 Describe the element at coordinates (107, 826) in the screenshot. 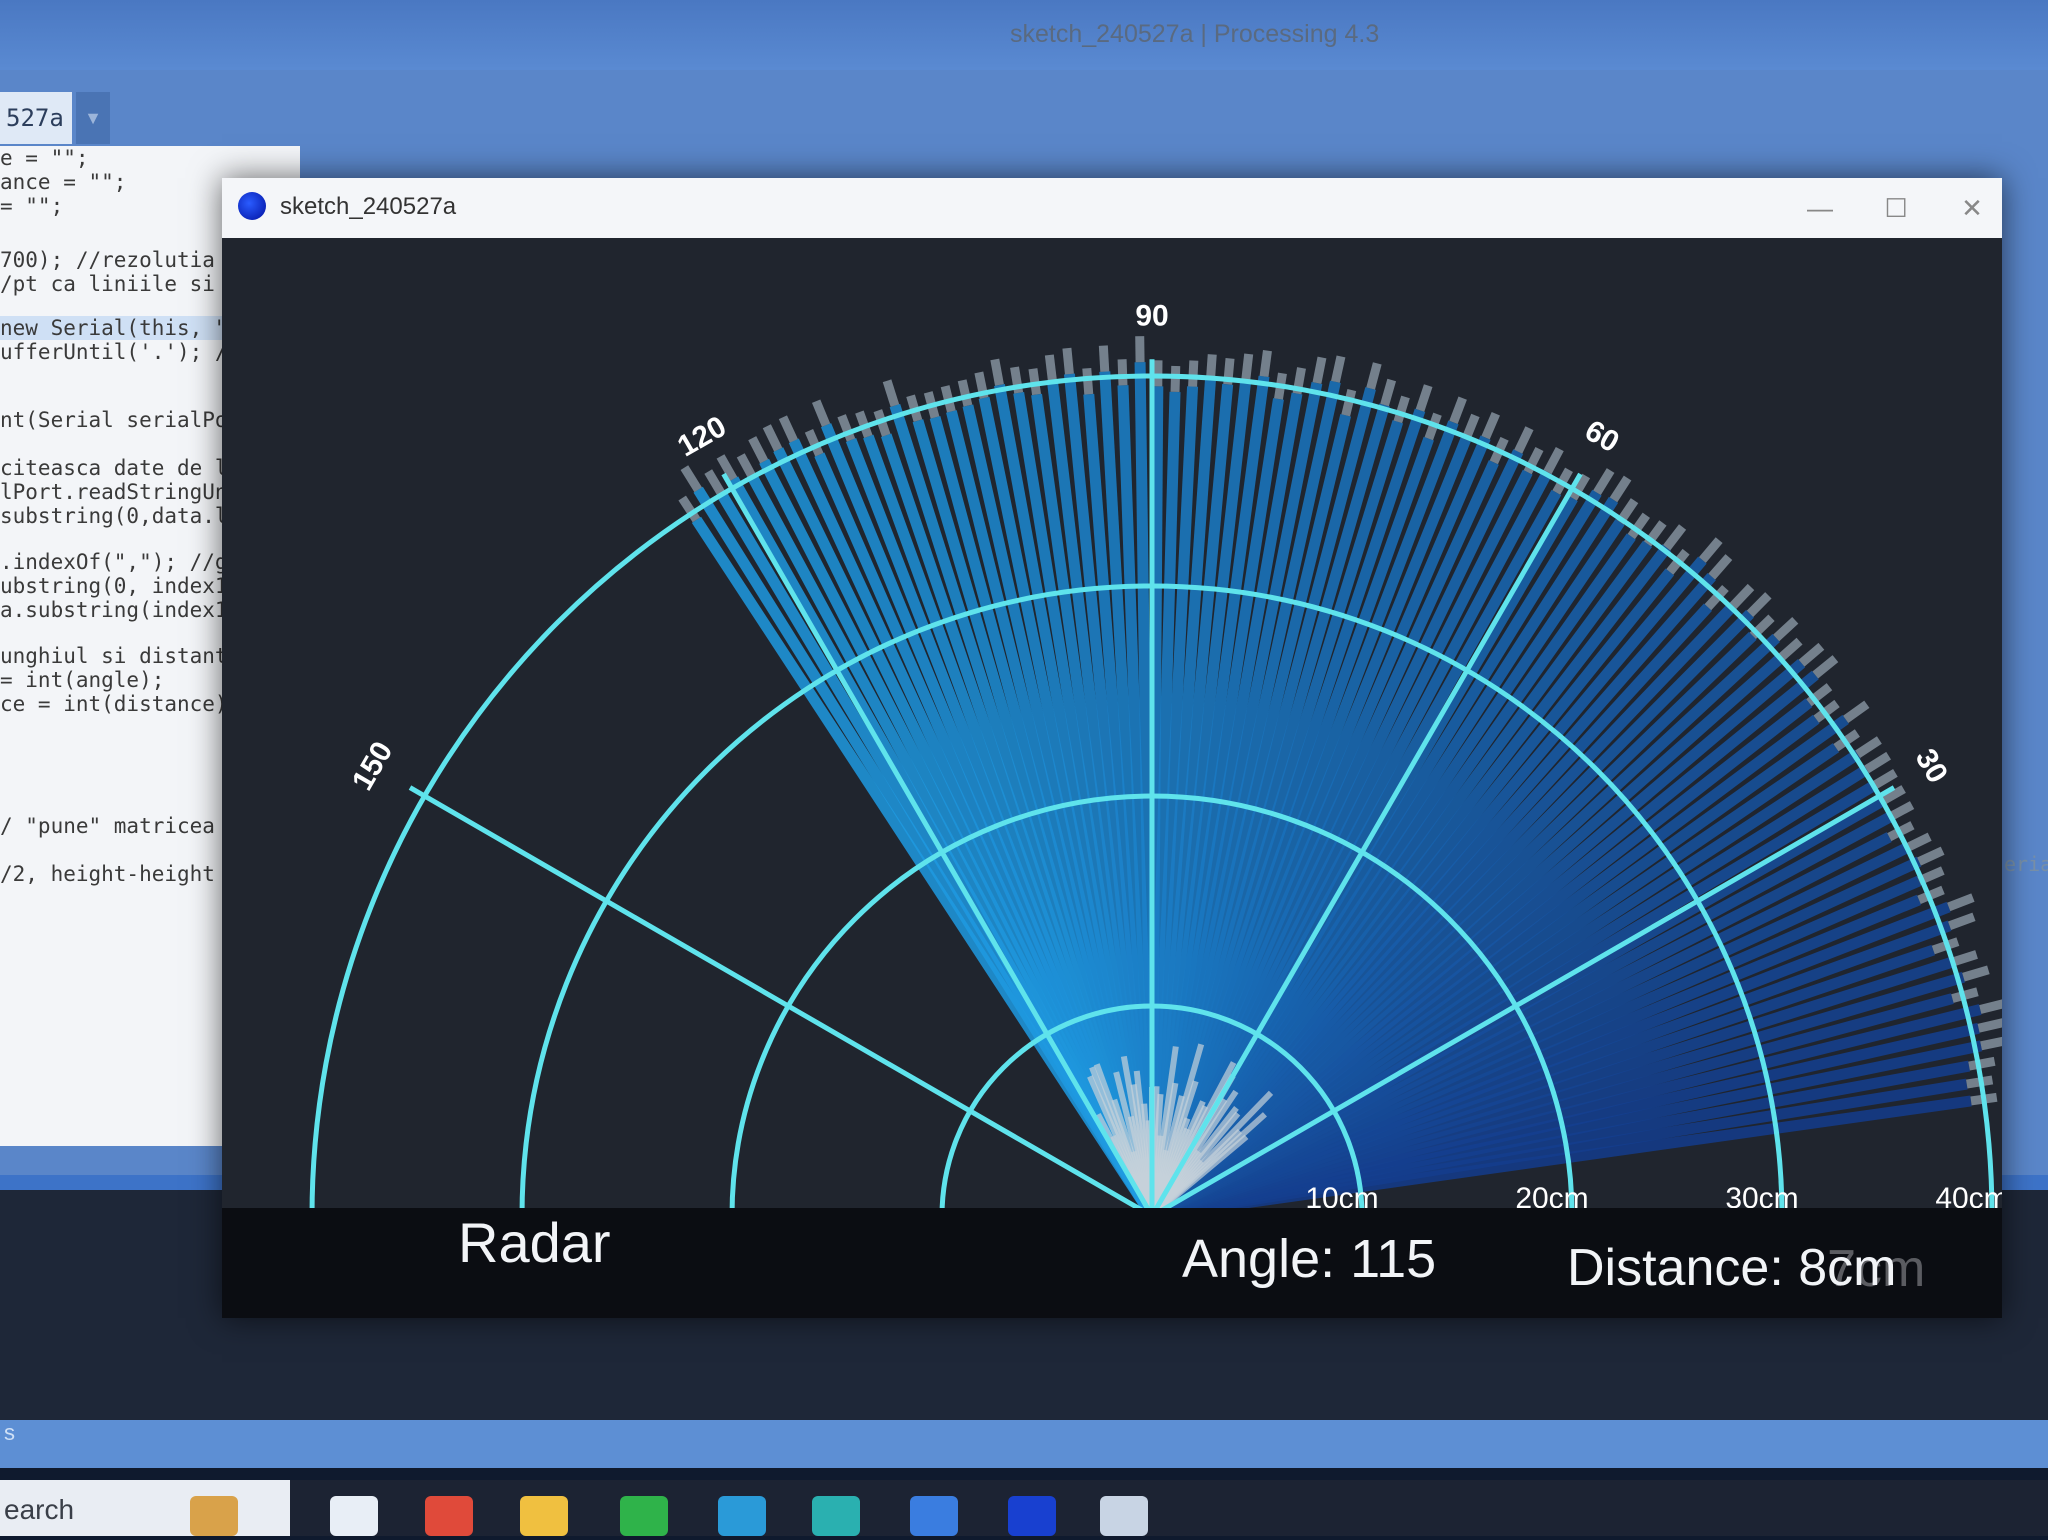

I see `code-line: / "pune" matricea` at that location.